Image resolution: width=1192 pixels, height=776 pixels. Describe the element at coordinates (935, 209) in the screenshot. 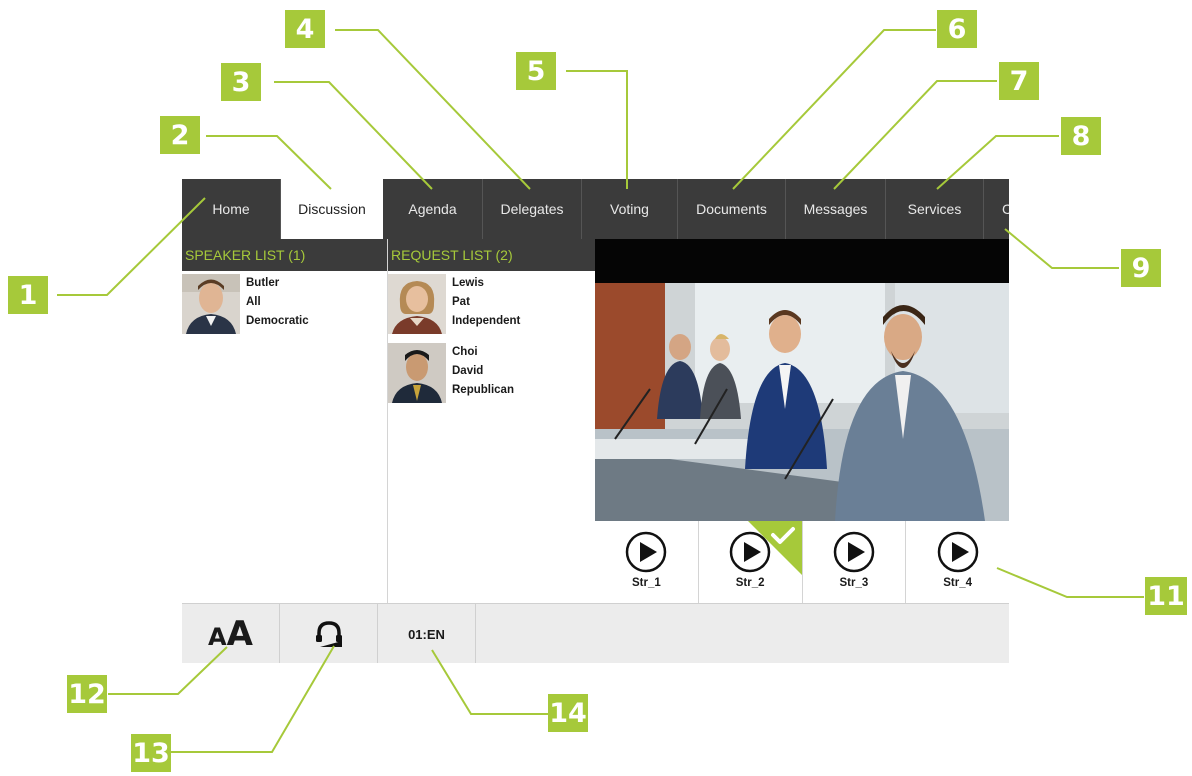

I see `tab-services: Services` at that location.